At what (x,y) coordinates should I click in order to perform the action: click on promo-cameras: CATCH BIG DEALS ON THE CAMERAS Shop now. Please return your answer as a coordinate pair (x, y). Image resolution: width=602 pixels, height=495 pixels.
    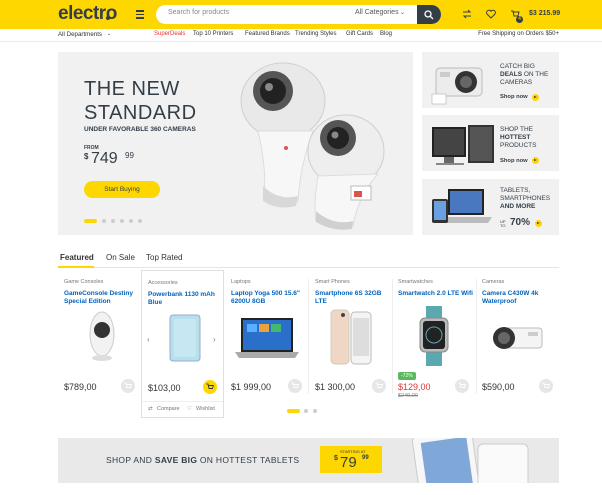
    Looking at the image, I should click on (490, 80).